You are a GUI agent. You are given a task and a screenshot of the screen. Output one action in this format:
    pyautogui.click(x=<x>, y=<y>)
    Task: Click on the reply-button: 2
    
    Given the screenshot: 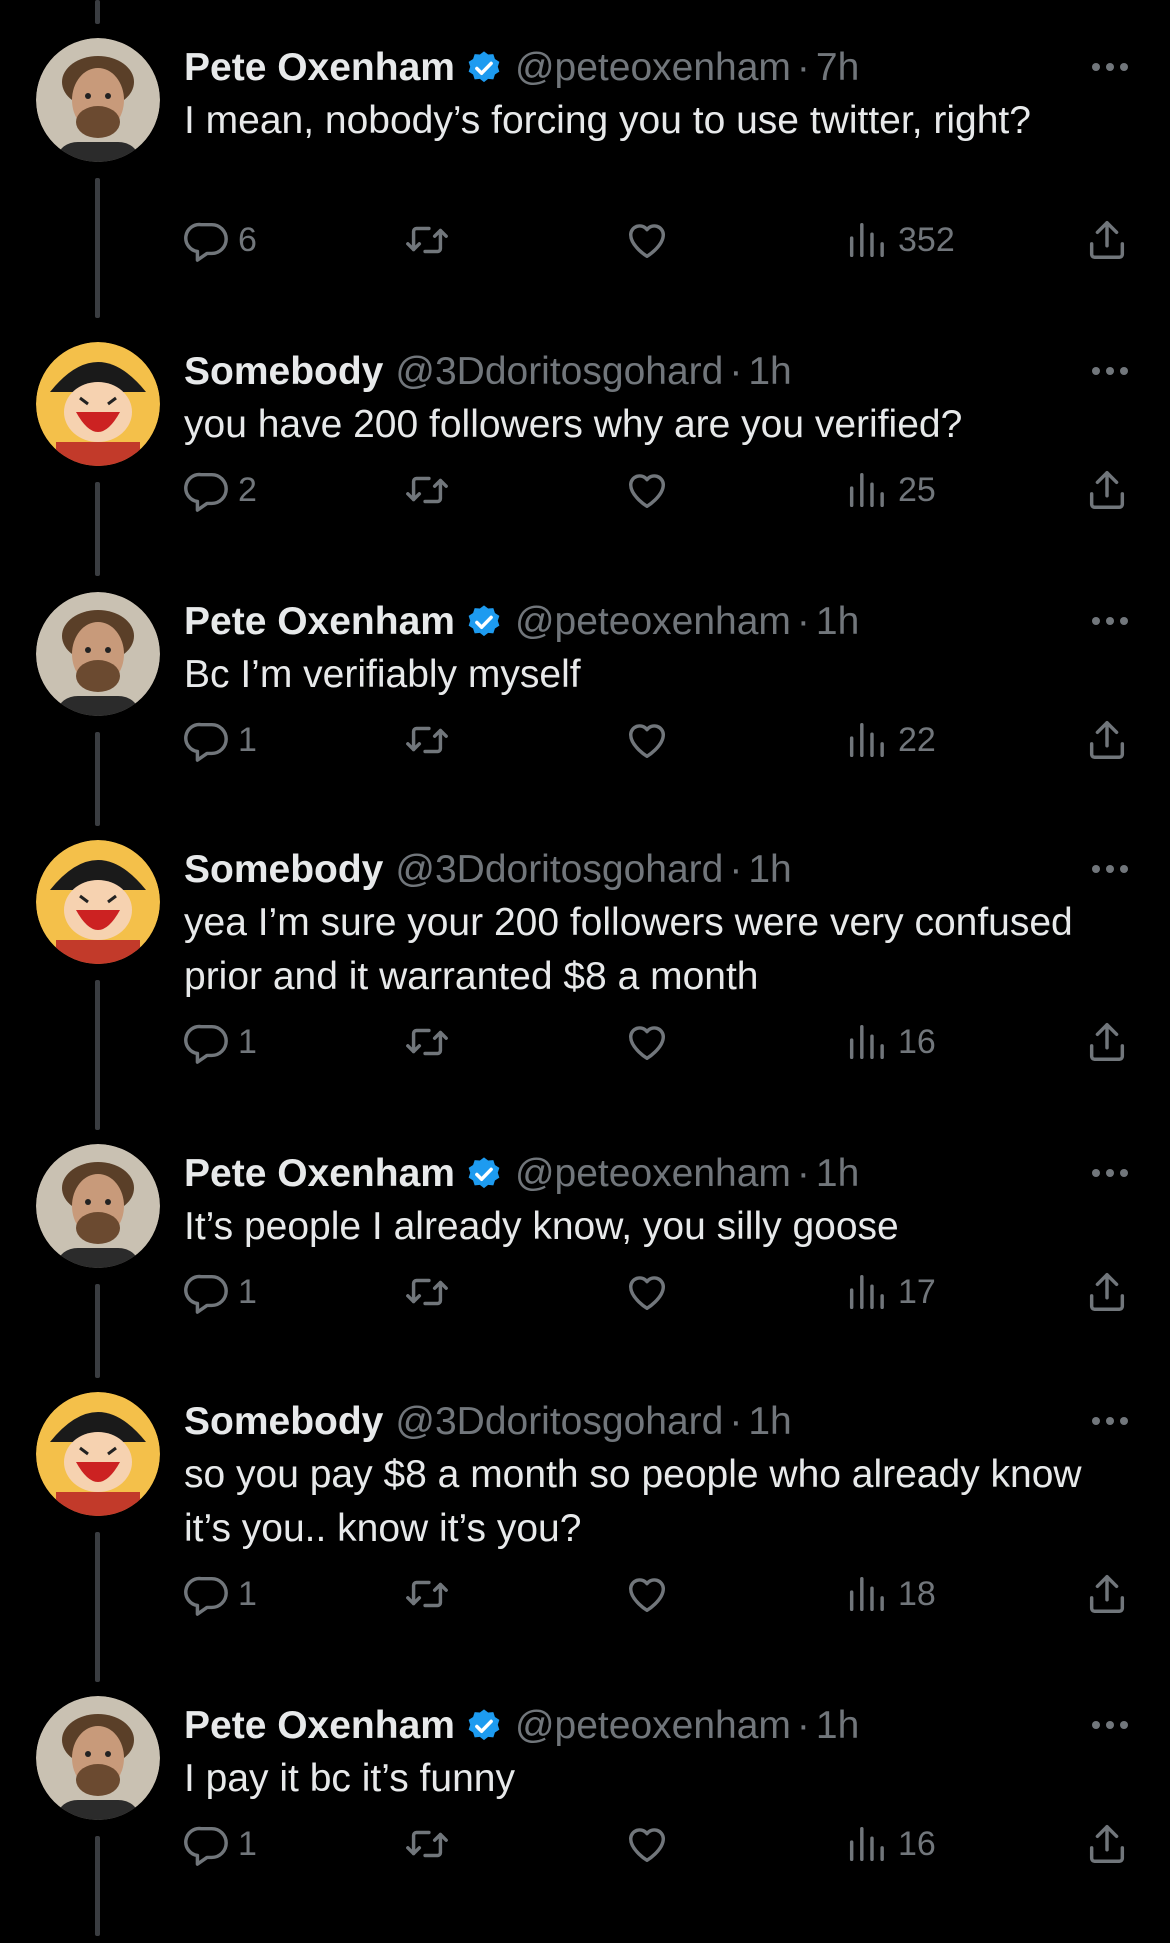 What is the action you would take?
    pyautogui.click(x=220, y=490)
    